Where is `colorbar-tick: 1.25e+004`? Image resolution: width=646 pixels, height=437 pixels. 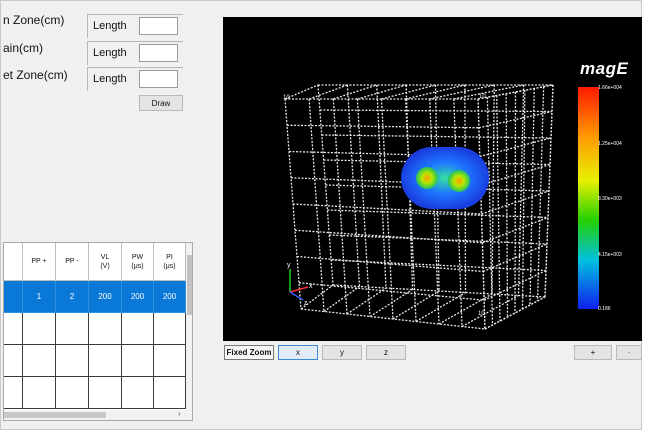 colorbar-tick: 1.25e+004 is located at coordinates (610, 144).